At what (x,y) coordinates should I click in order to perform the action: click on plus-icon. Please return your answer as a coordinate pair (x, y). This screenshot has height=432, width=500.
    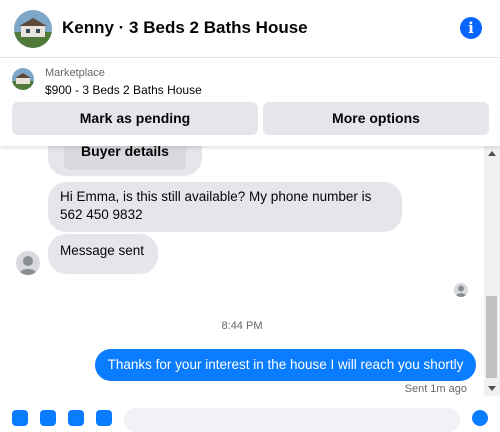
    Looking at the image, I should click on (20, 418).